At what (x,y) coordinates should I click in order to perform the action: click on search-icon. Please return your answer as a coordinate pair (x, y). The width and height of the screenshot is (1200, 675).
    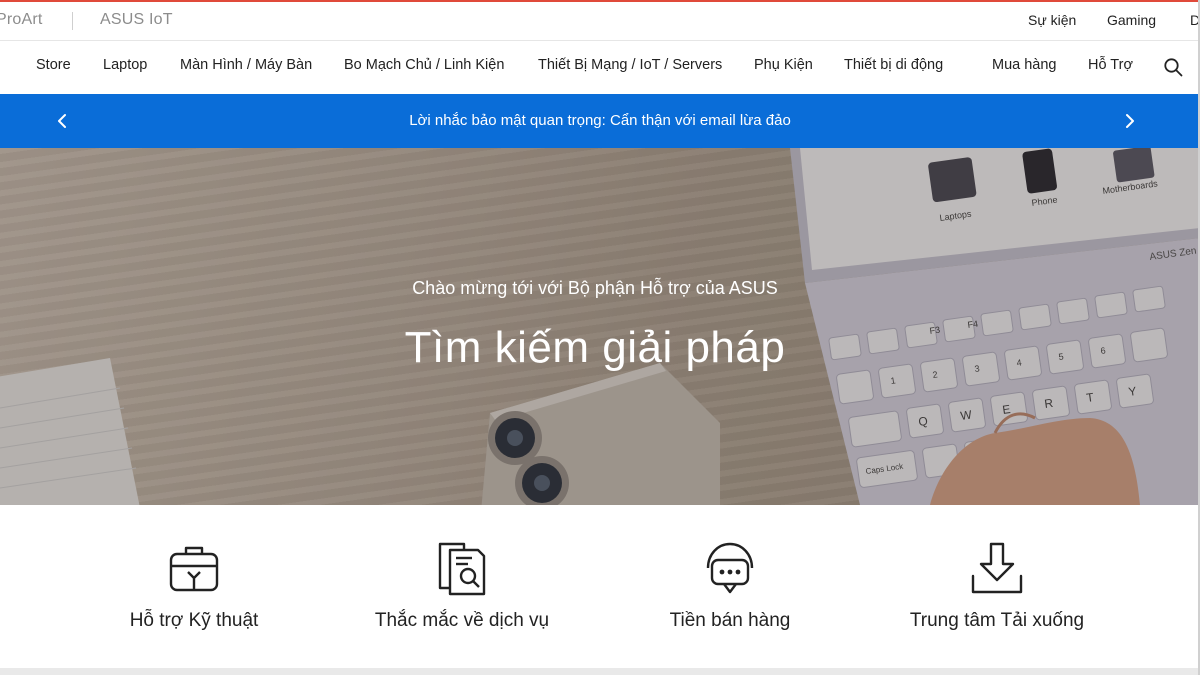
    Looking at the image, I should click on (1173, 67).